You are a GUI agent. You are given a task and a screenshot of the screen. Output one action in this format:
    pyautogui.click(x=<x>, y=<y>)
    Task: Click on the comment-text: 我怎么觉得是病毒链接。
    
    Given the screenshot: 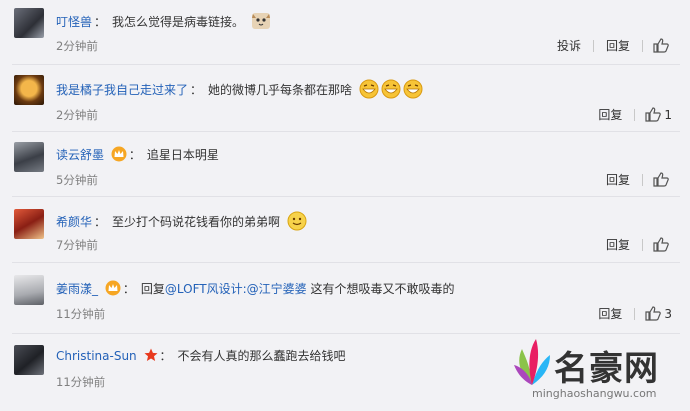 What is the action you would take?
    pyautogui.click(x=178, y=22)
    